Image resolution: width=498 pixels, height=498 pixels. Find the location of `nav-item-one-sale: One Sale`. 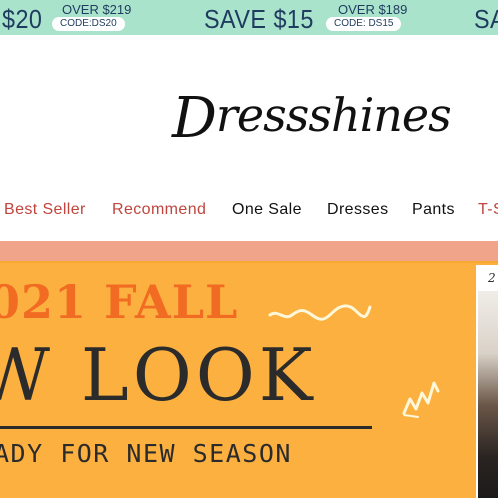

nav-item-one-sale: One Sale is located at coordinates (267, 210).